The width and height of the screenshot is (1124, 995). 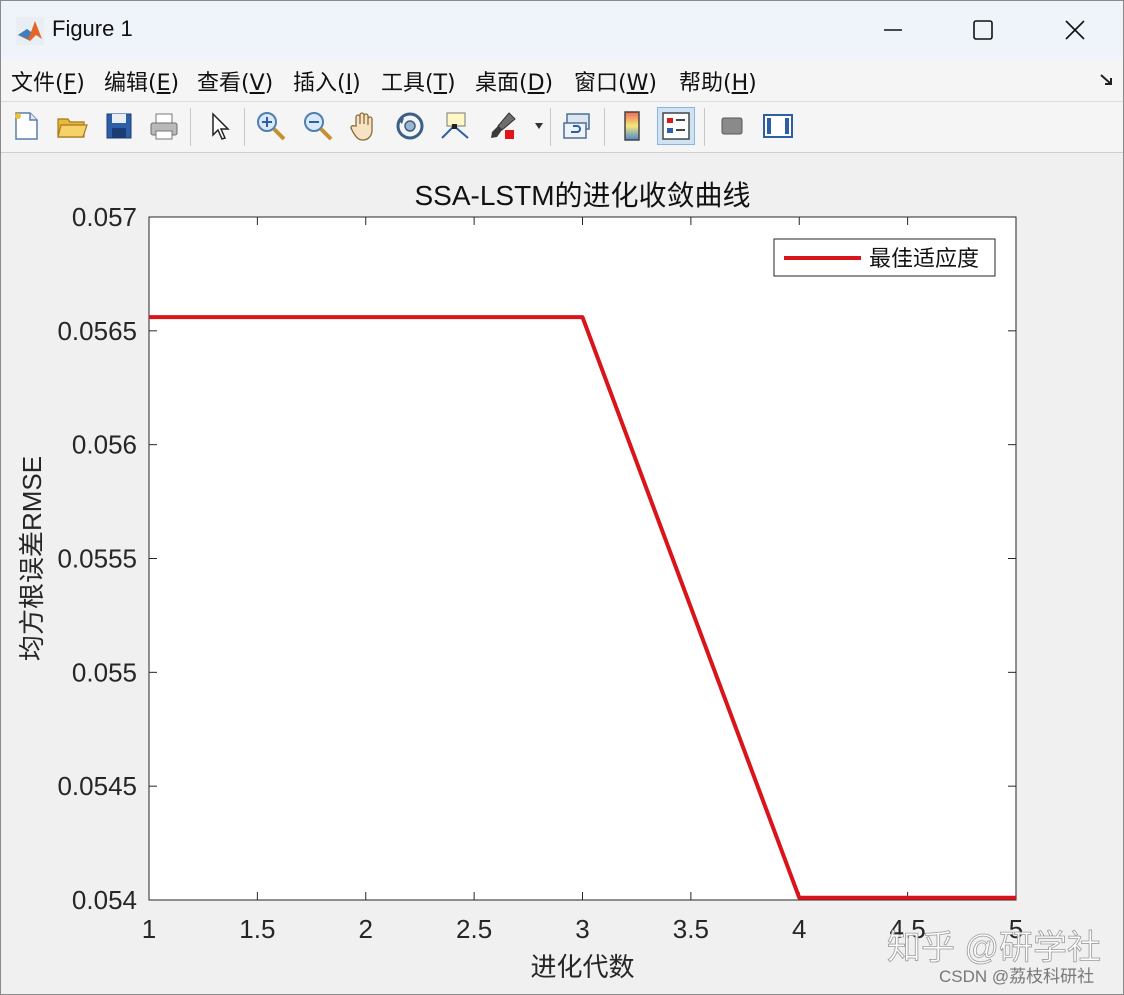 I want to click on link-plot-button, so click(x=578, y=126).